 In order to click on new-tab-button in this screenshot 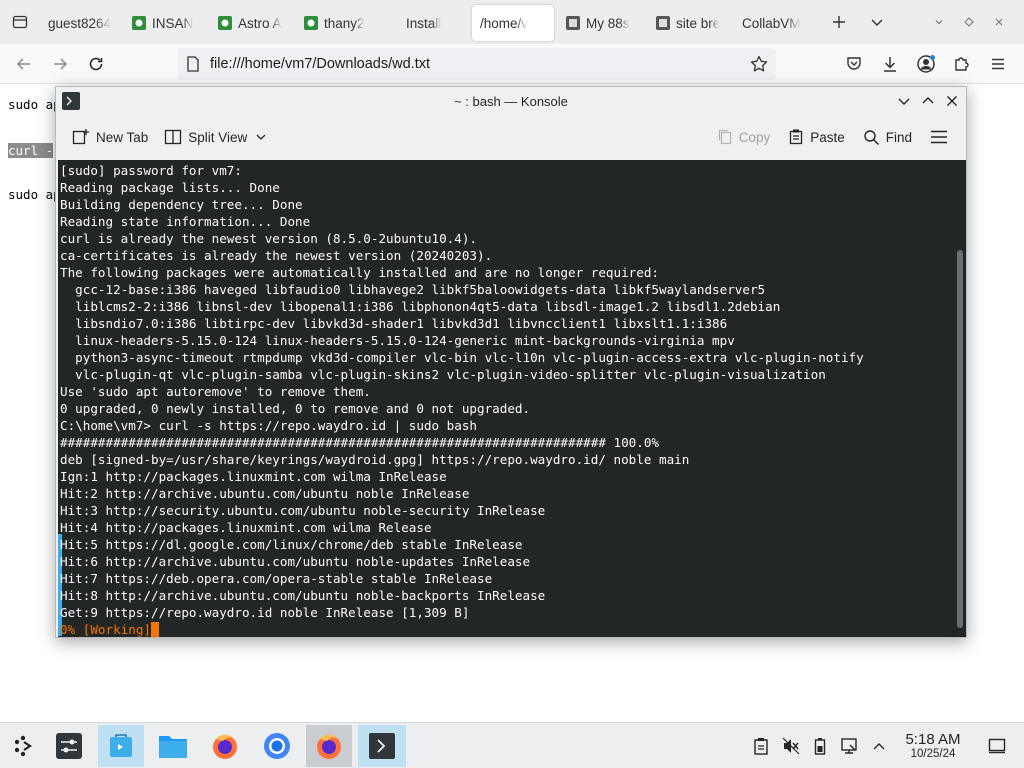, I will do `click(839, 22)`.